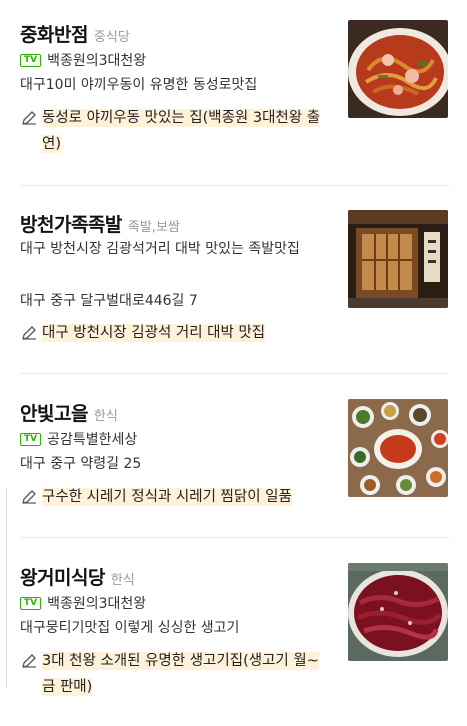 This screenshot has width=467, height=726. I want to click on noodle-dish-photo, so click(398, 69).